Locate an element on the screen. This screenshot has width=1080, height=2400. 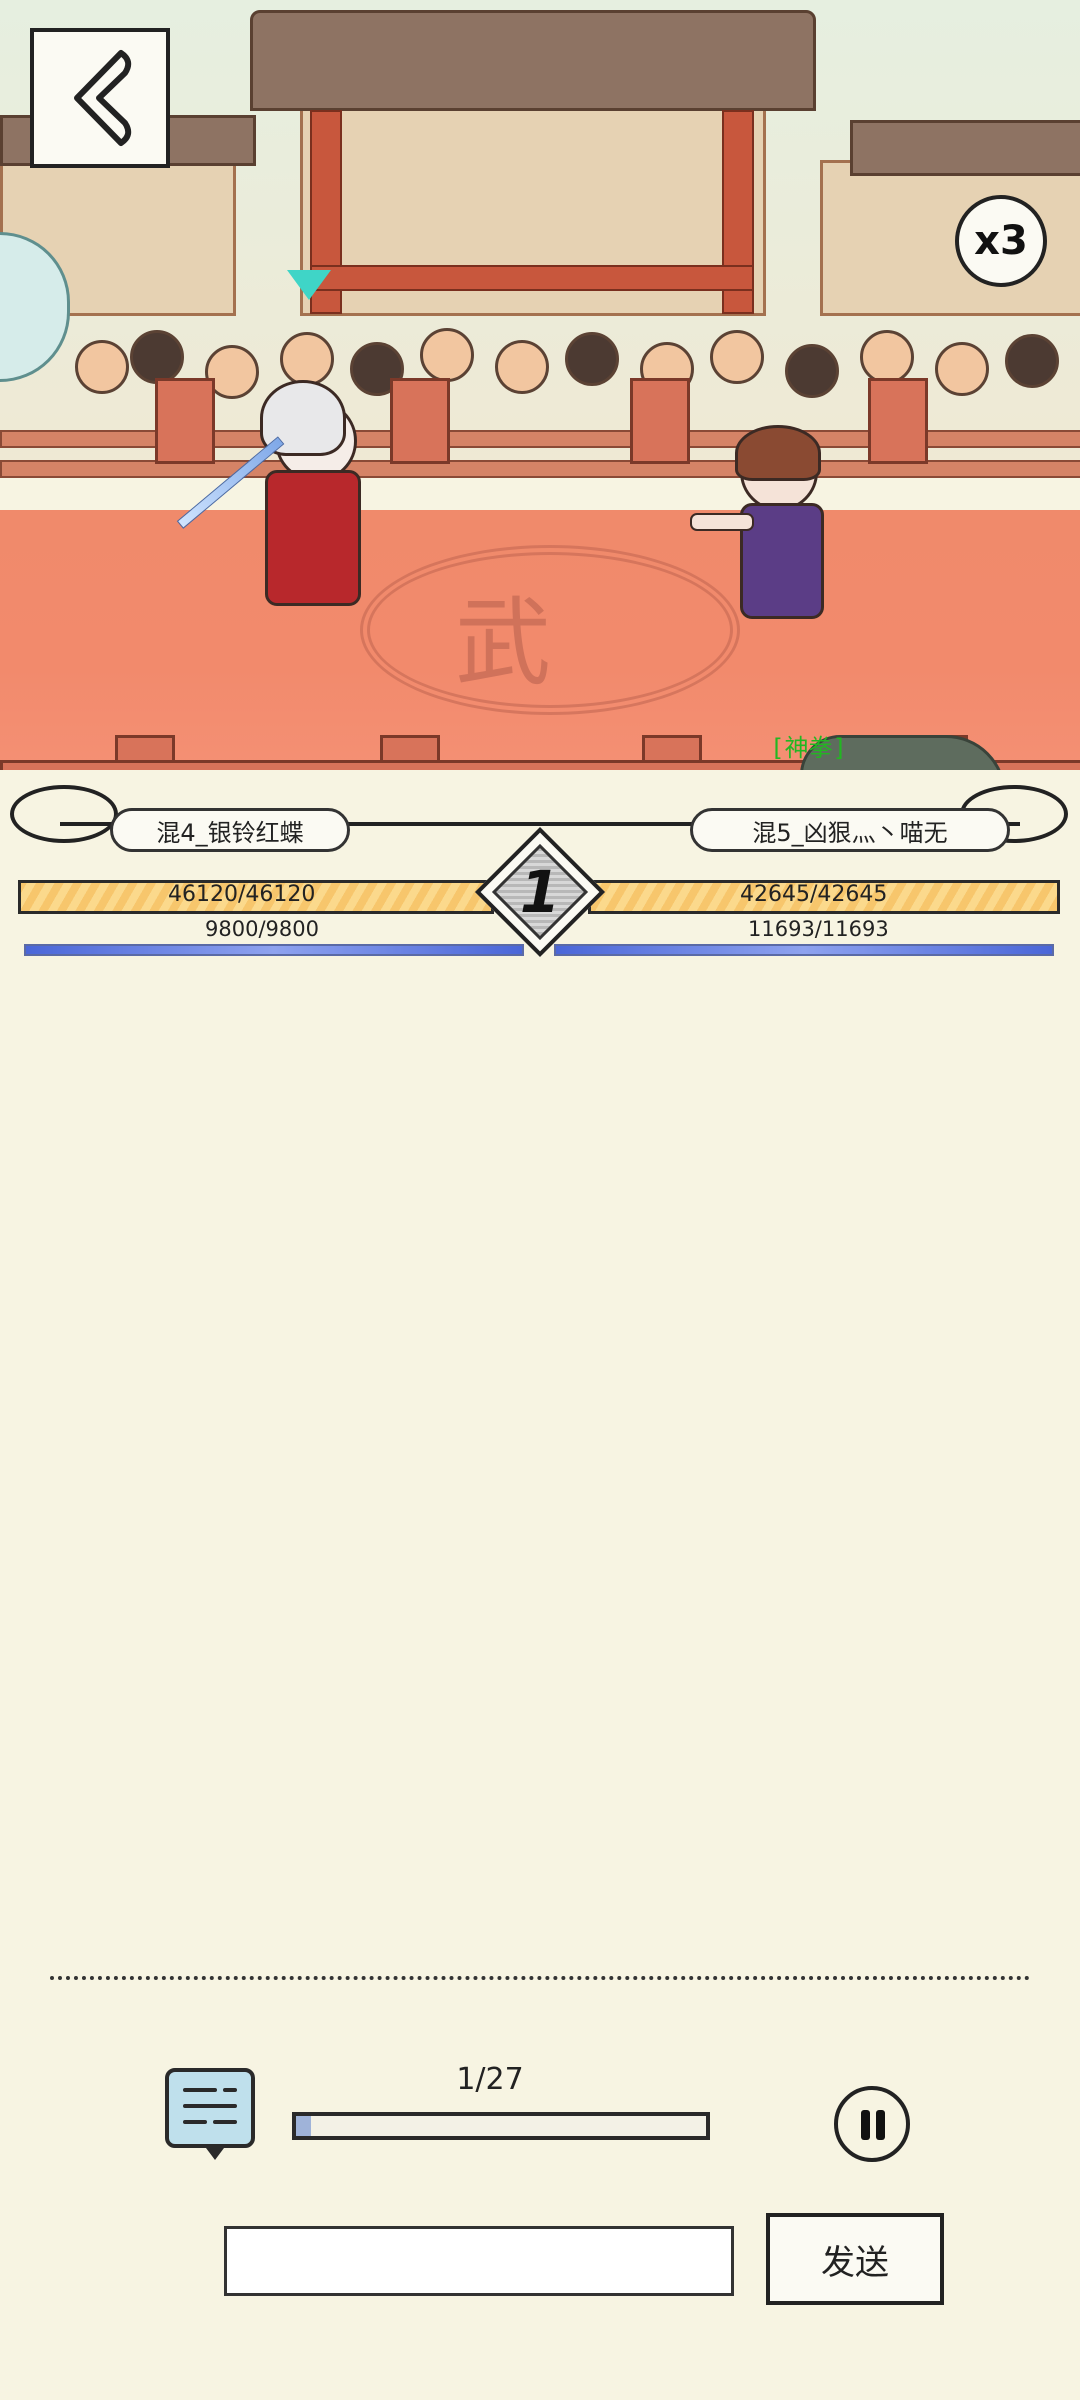
player-left-name: 混4_银铃红蝶 is located at coordinates (230, 830).